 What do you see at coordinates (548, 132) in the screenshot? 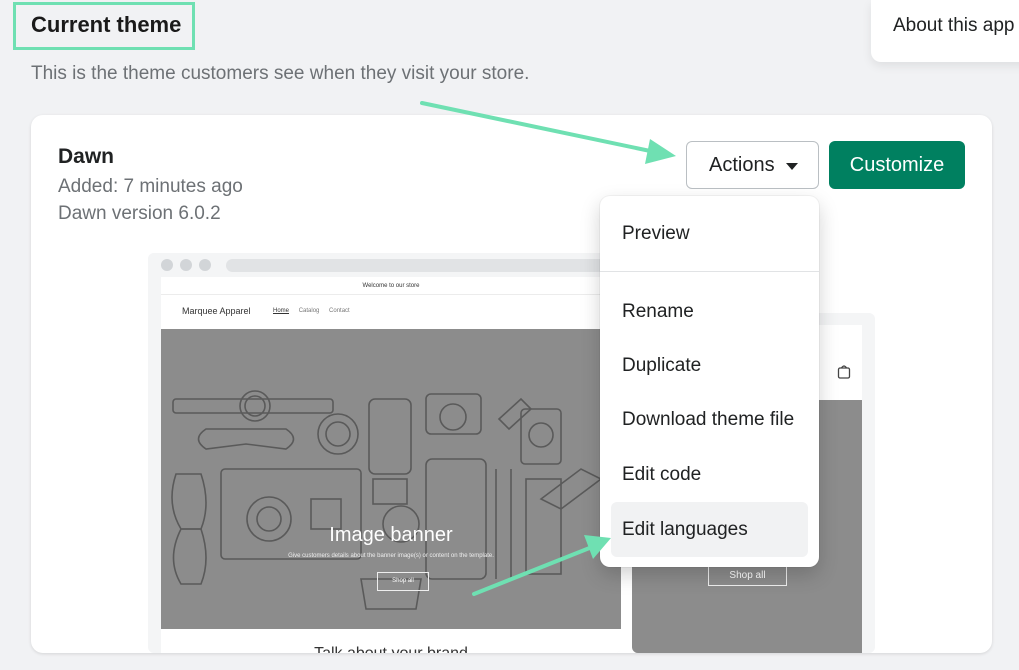
I see `arrow-to-actions-icon` at bounding box center [548, 132].